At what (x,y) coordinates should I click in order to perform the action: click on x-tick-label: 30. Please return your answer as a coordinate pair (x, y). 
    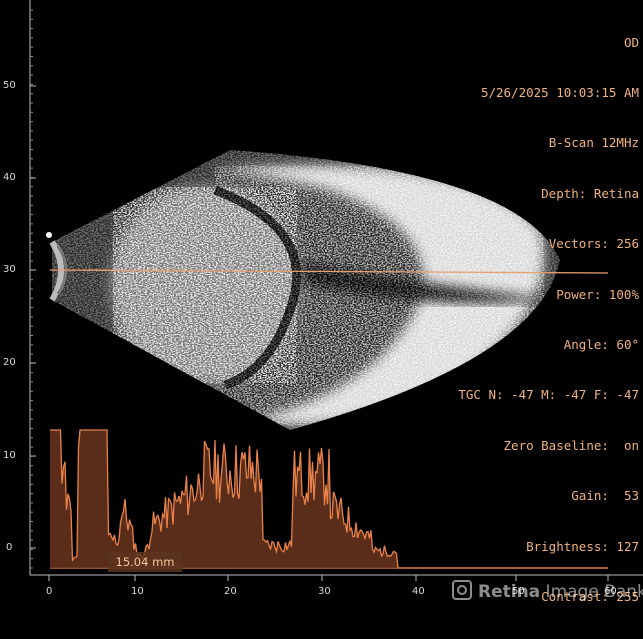
    Looking at the image, I should click on (324, 591).